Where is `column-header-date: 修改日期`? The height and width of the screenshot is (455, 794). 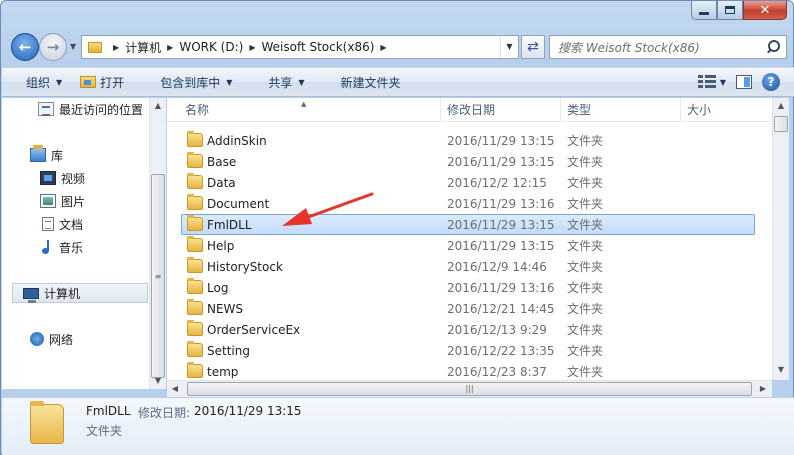
column-header-date: 修改日期 is located at coordinates (501, 110).